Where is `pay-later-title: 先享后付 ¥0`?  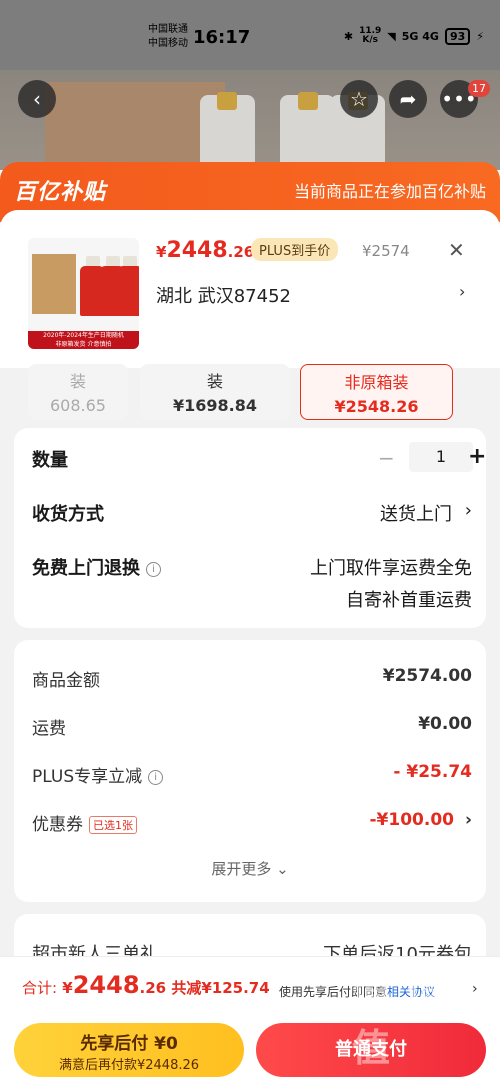
pay-later-title: 先享后付 ¥0 is located at coordinates (129, 1044).